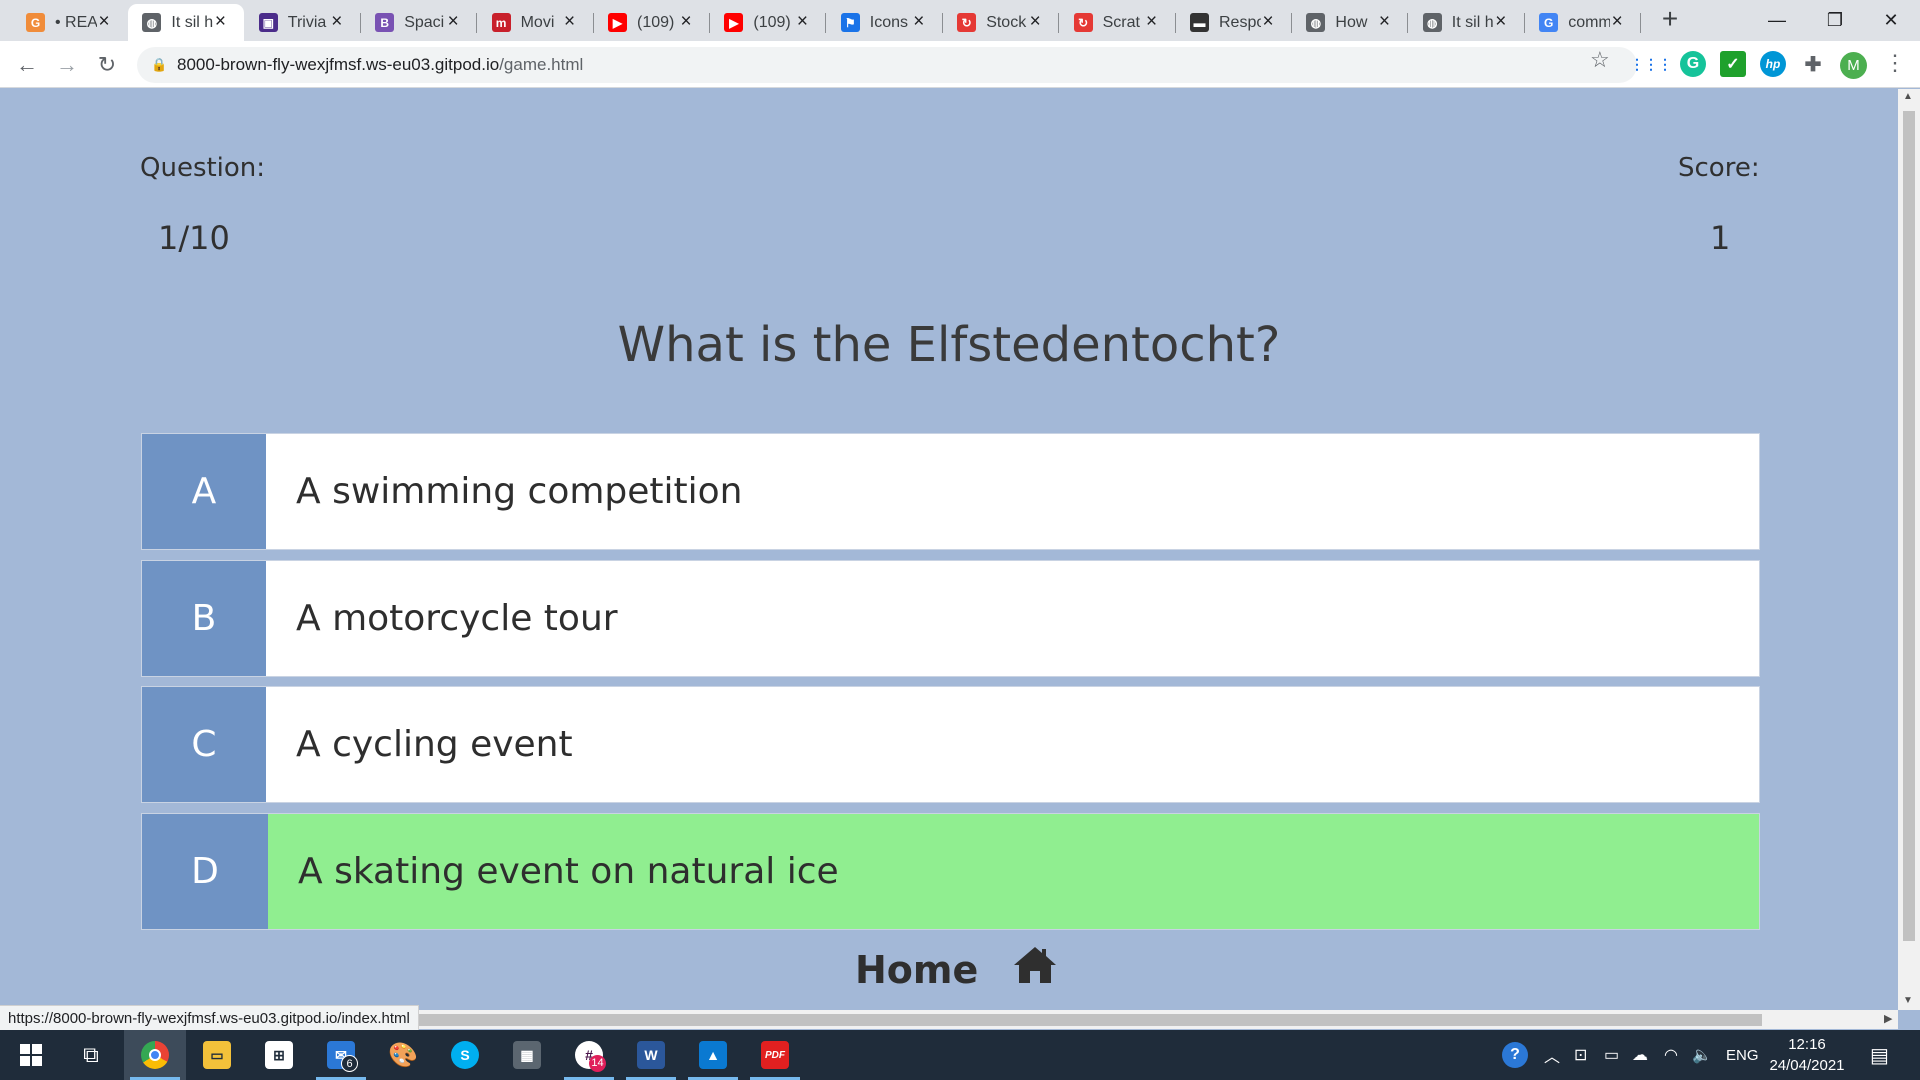 The width and height of the screenshot is (1920, 1080). Describe the element at coordinates (713, 1055) in the screenshot. I see `taskbar-photos: ▲` at that location.